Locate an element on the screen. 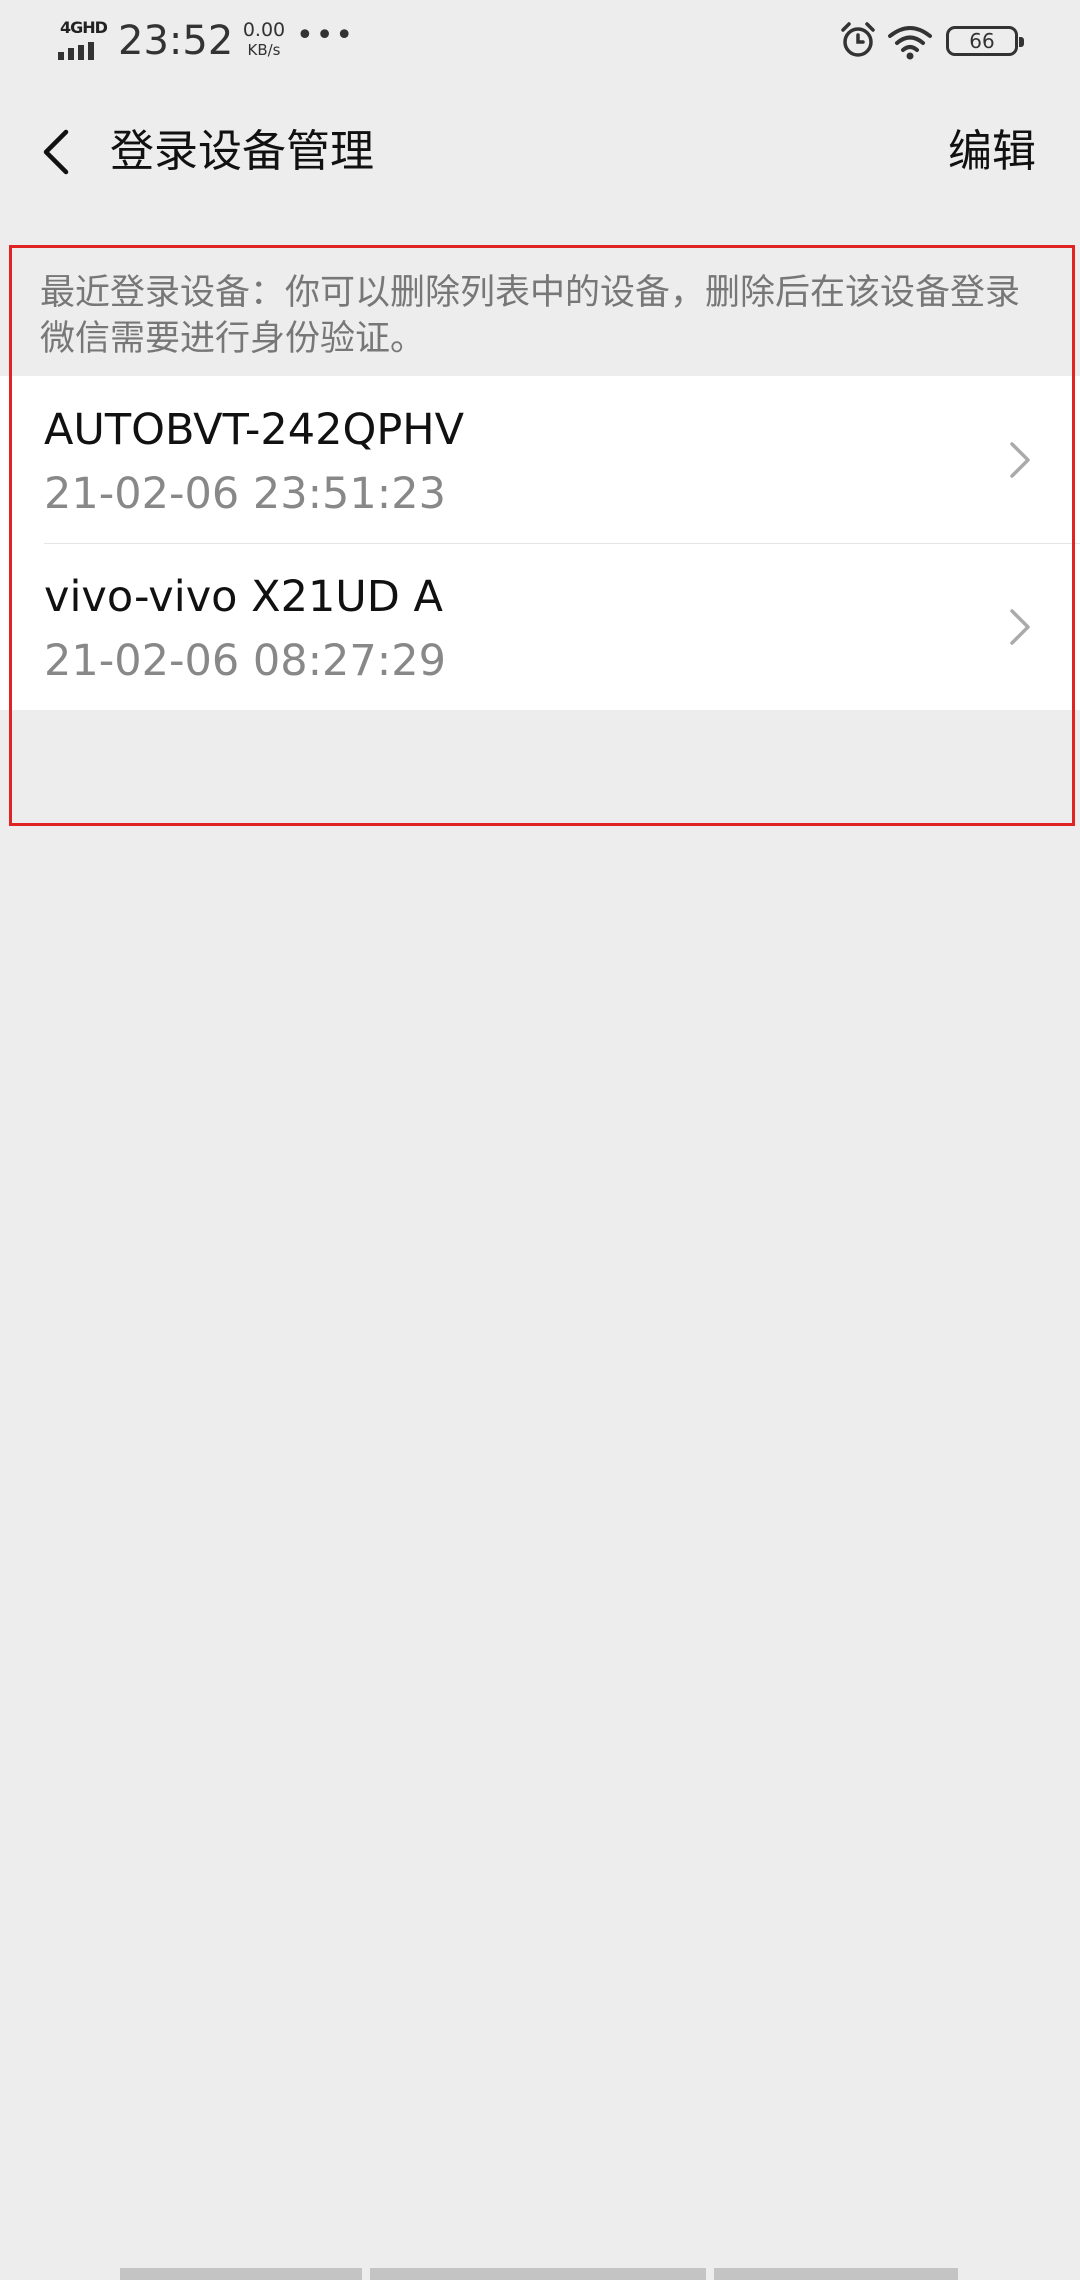 The width and height of the screenshot is (1080, 2280). status-time: 23:52 is located at coordinates (176, 41).